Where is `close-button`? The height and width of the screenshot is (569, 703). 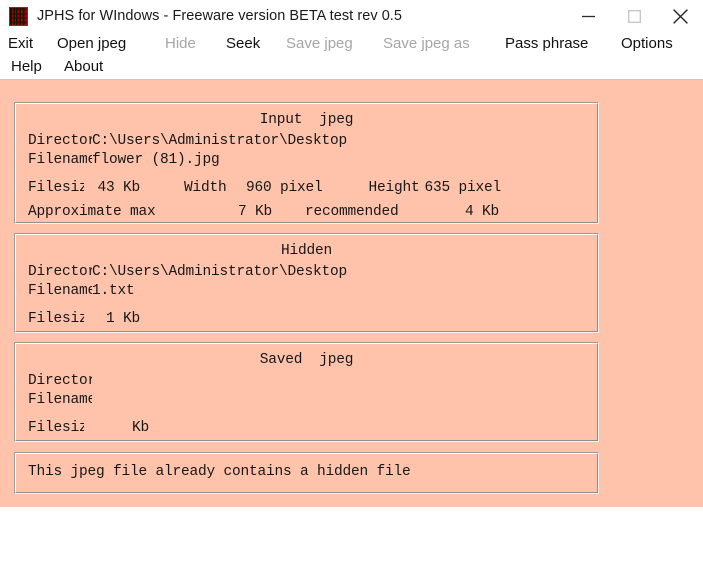
close-button is located at coordinates (680, 16).